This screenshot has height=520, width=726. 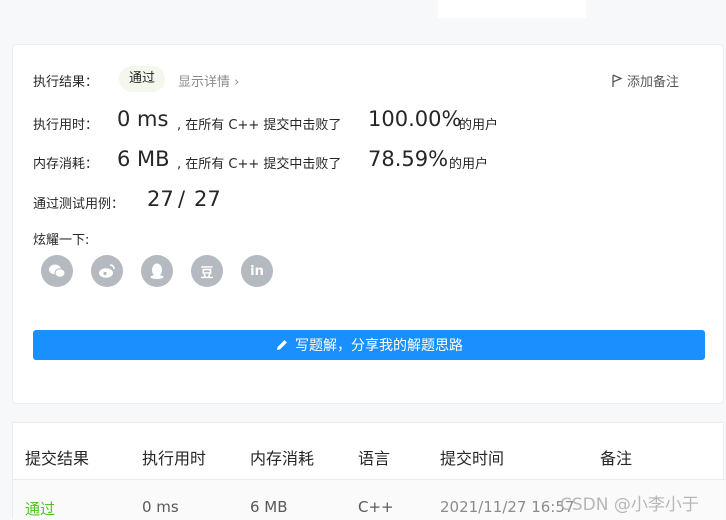 I want to click on row-time: 0 ms, so click(x=160, y=507).